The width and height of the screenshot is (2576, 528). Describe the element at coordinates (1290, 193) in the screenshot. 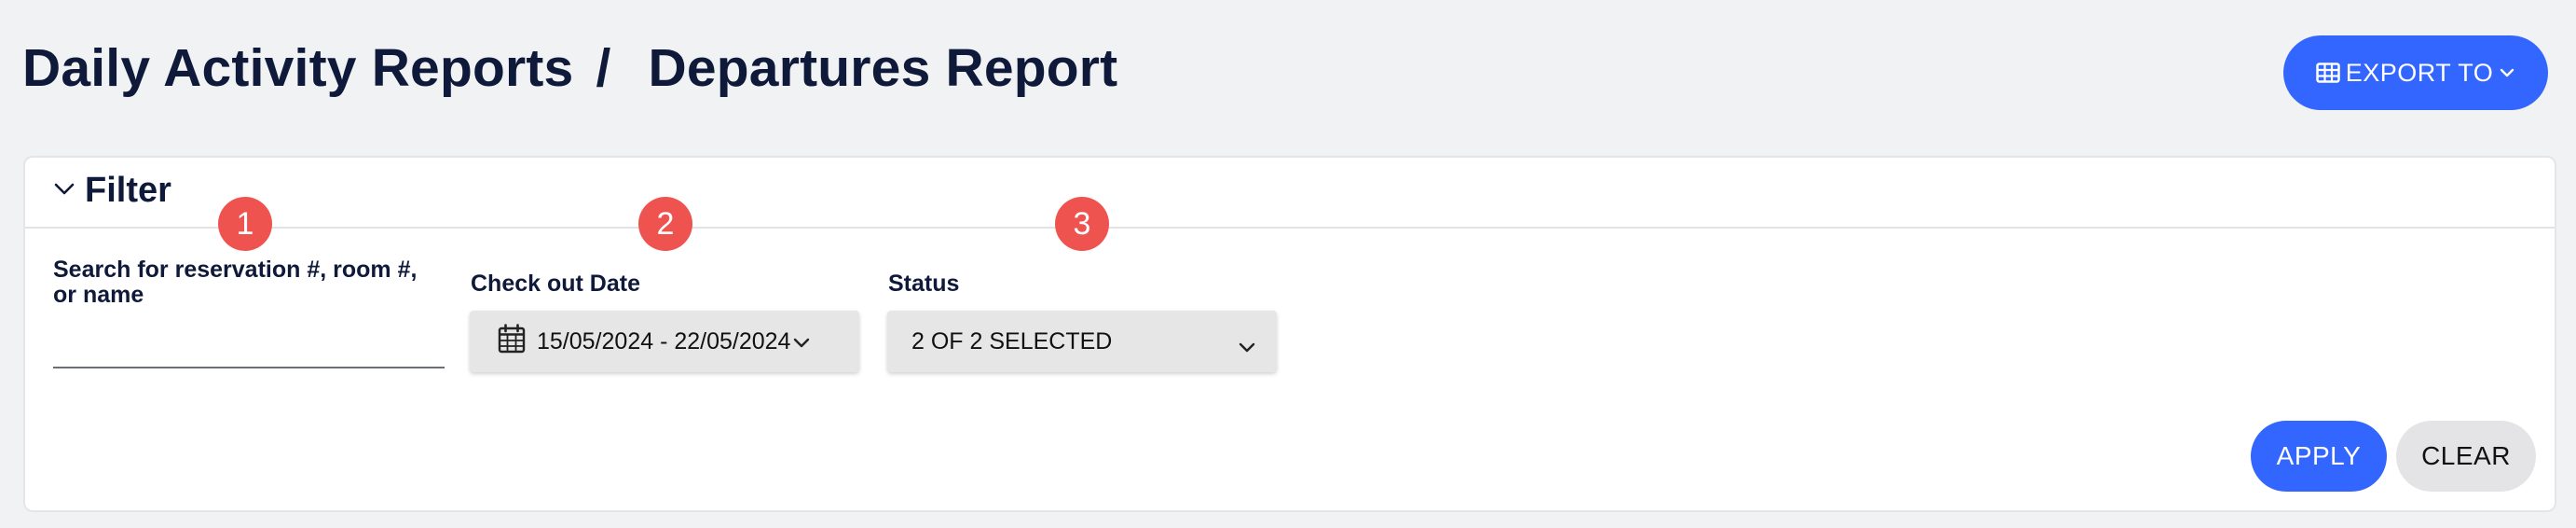

I see `filter-panel-header: Filter` at that location.